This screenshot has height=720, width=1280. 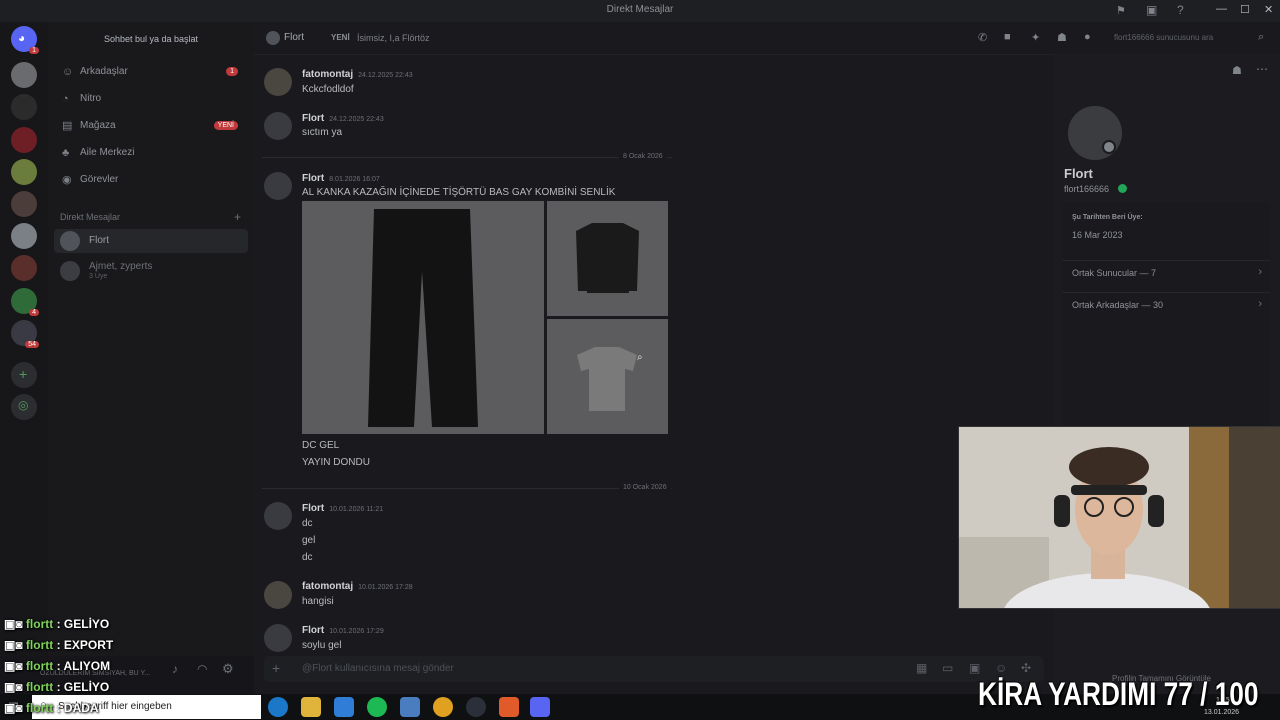 What do you see at coordinates (24, 407) in the screenshot?
I see `explore-button: ◎` at bounding box center [24, 407].